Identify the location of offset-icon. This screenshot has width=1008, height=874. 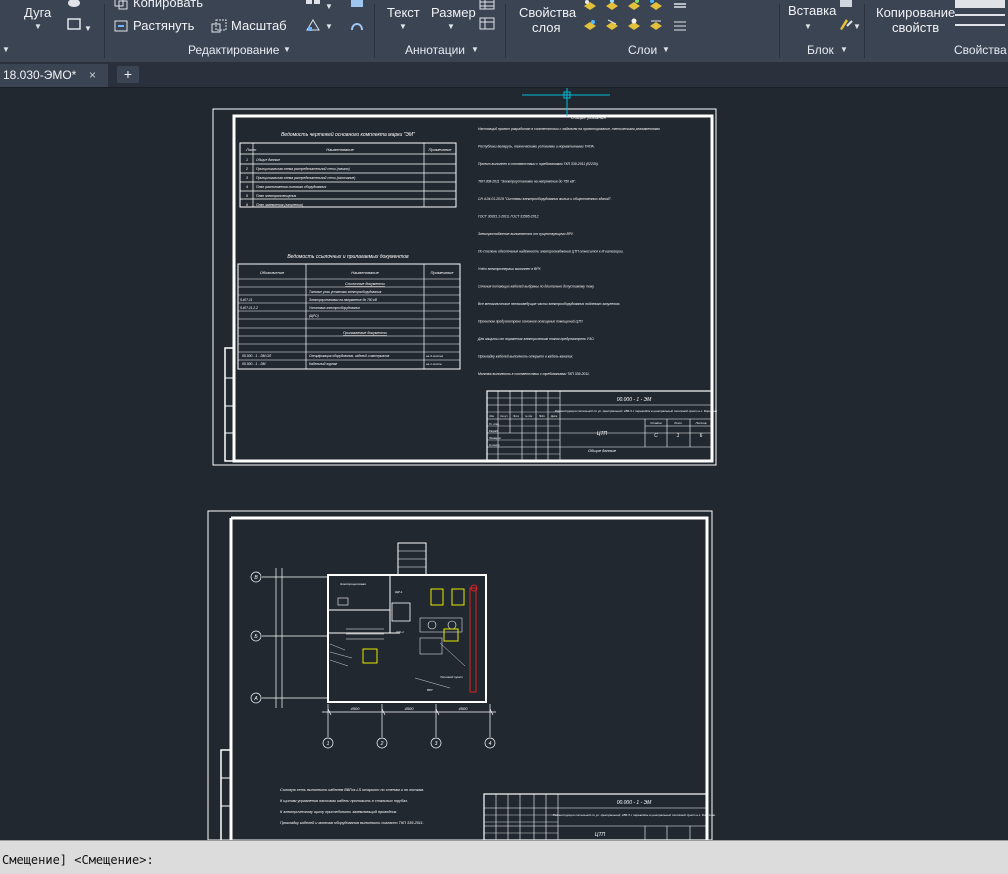
(357, 25).